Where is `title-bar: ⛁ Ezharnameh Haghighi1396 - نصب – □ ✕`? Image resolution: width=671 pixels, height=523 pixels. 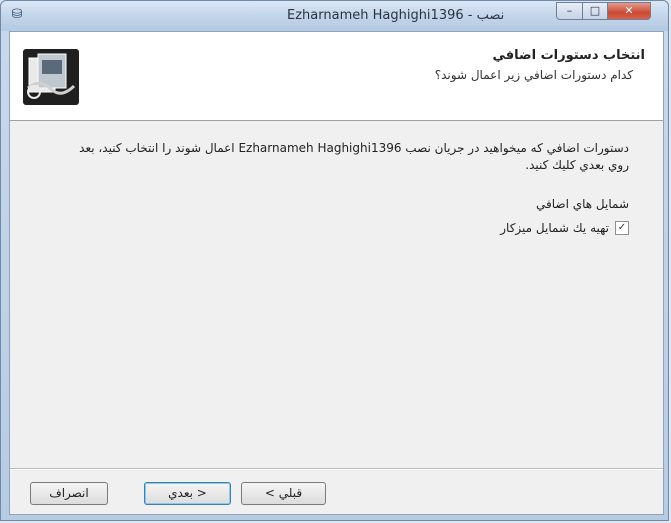 title-bar: ⛁ Ezharnameh Haghighi1396 - نصب – □ ✕ is located at coordinates (334, 16).